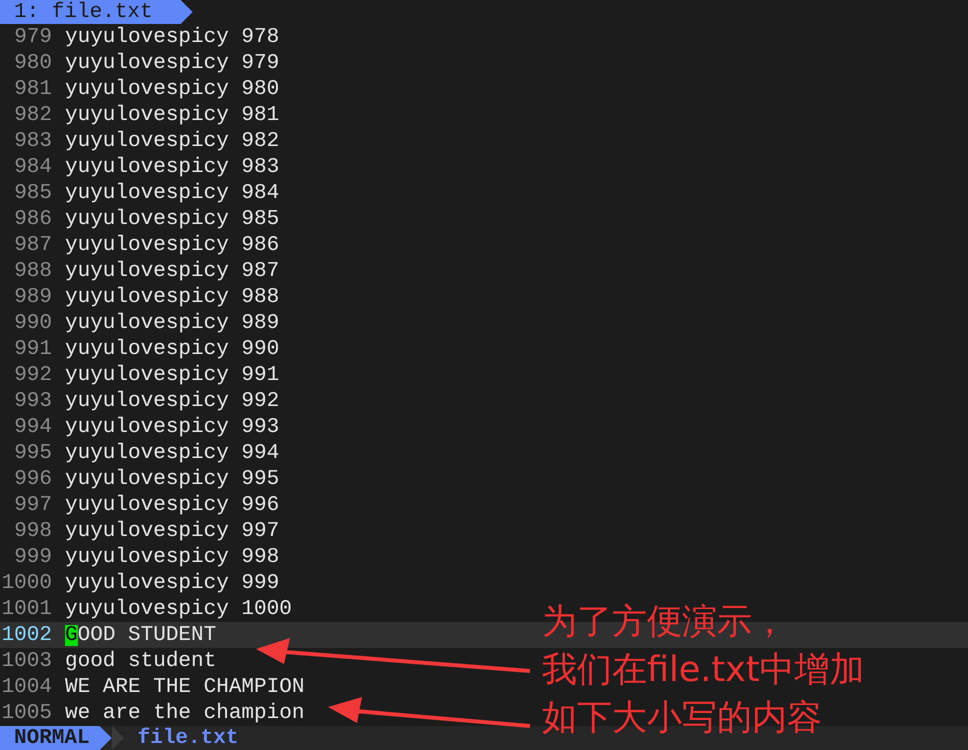 The height and width of the screenshot is (750, 968). Describe the element at coordinates (32, 323) in the screenshot. I see `line-number: 990` at that location.